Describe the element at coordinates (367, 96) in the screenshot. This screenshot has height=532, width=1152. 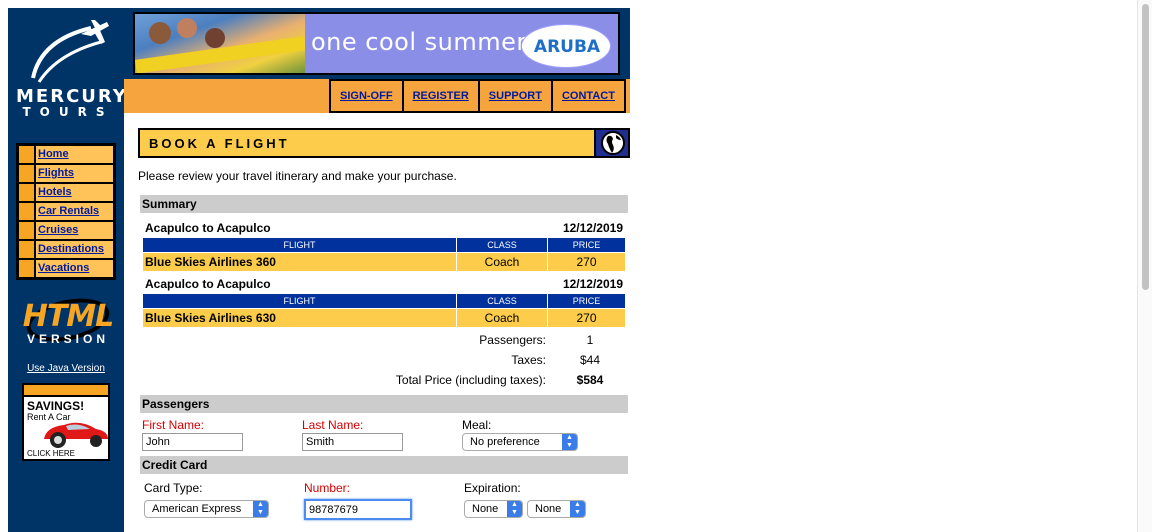
I see `sign-off-link: SIGN-OFF` at that location.